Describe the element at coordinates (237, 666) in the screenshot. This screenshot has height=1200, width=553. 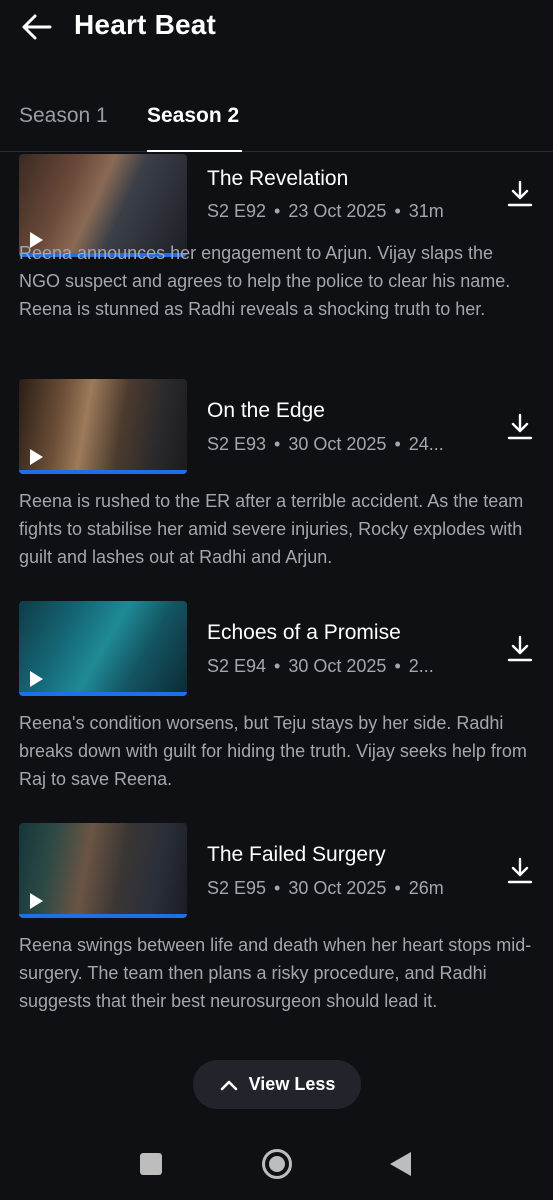
I see `episode-code: S2 E94` at that location.